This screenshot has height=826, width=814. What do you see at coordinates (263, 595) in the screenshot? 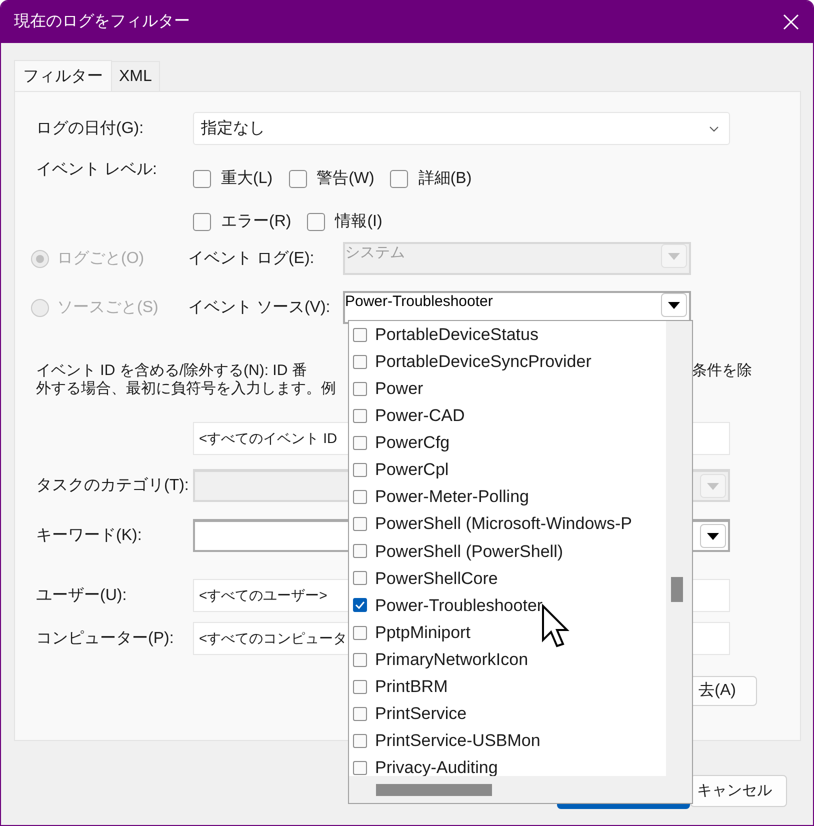
I see `input-value: <すべてのユーザー>` at bounding box center [263, 595].